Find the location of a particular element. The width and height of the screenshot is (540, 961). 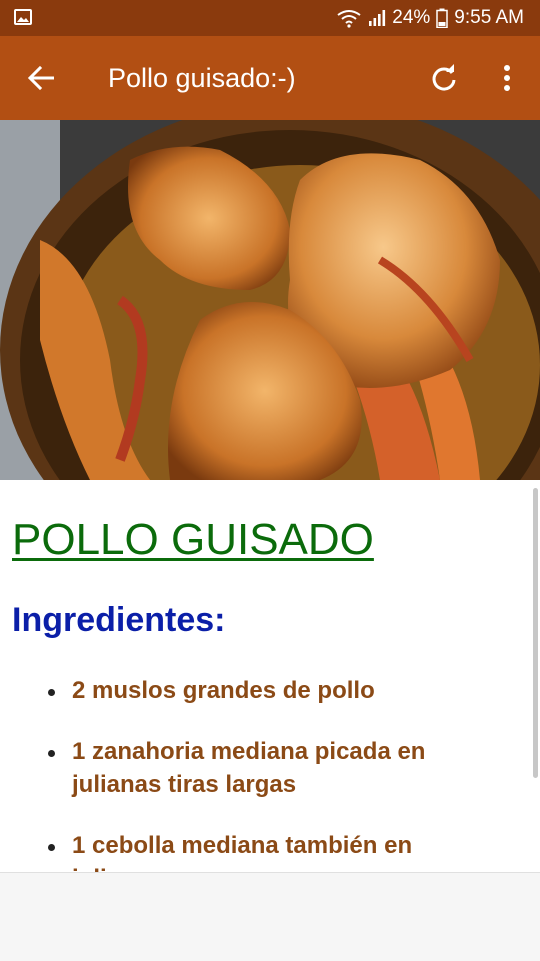

scrollbar is located at coordinates (535, 633).